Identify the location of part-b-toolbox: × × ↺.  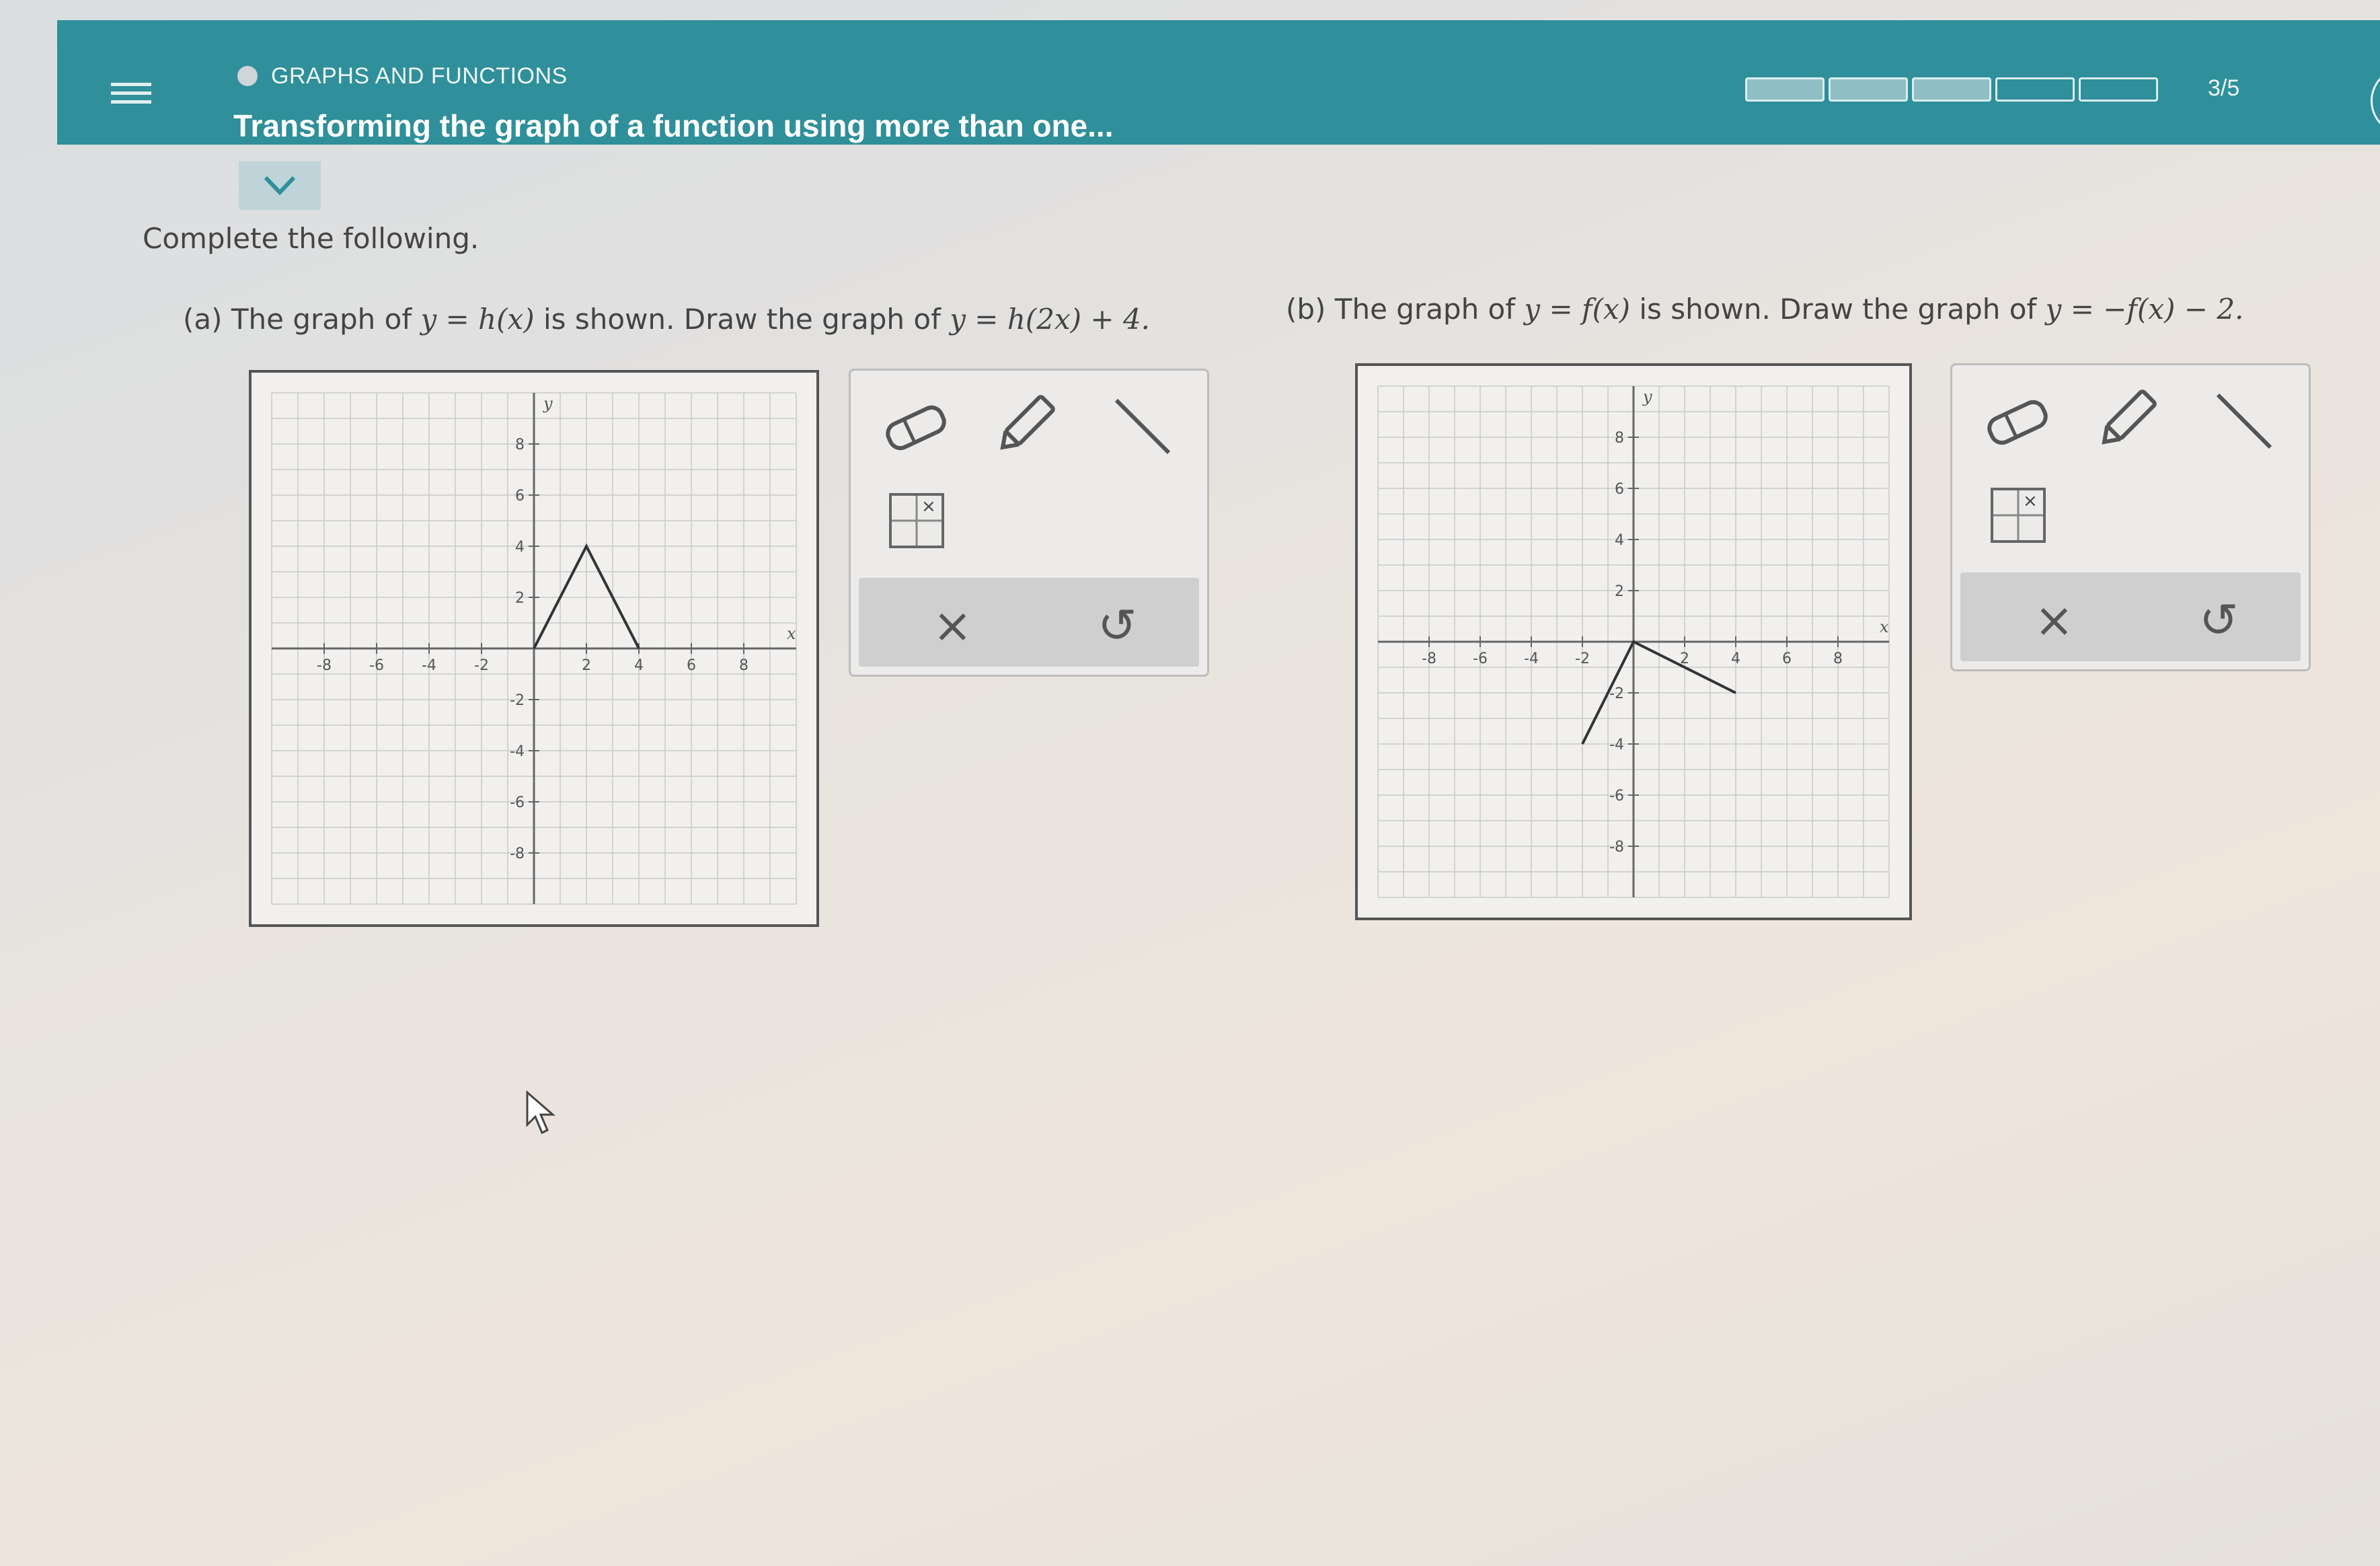
(2130, 517).